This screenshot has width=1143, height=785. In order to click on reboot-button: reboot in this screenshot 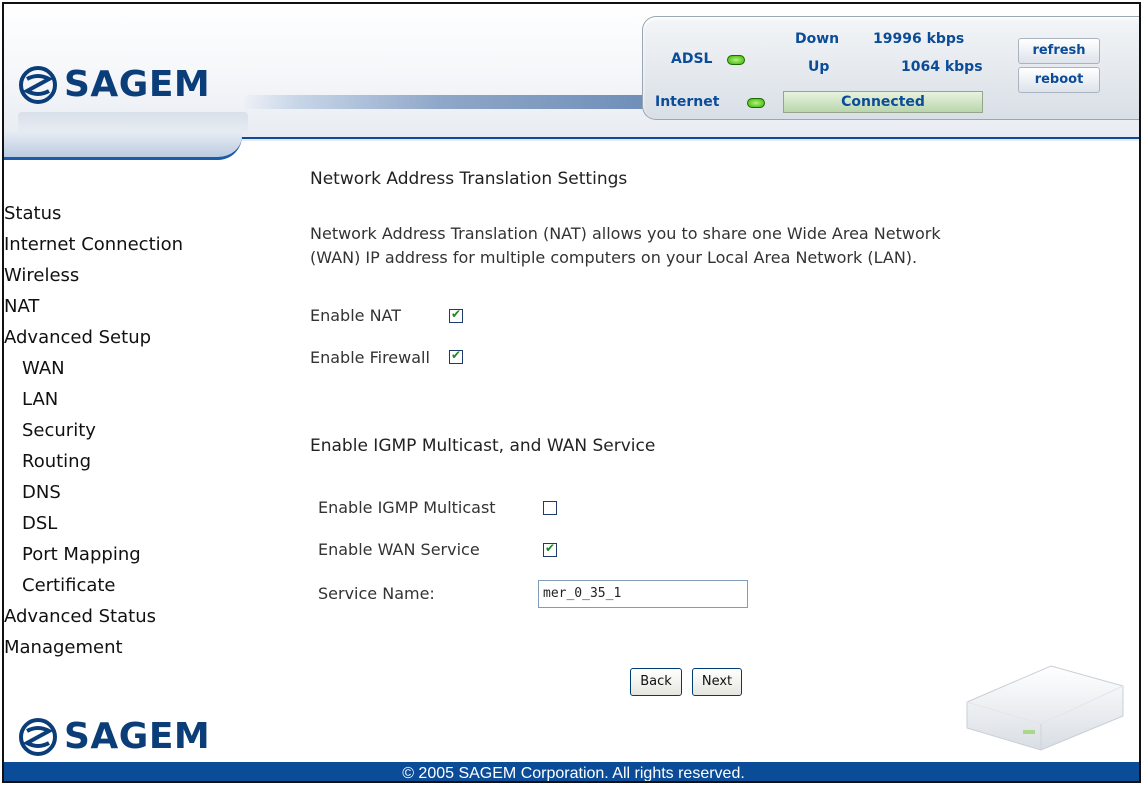, I will do `click(1059, 80)`.